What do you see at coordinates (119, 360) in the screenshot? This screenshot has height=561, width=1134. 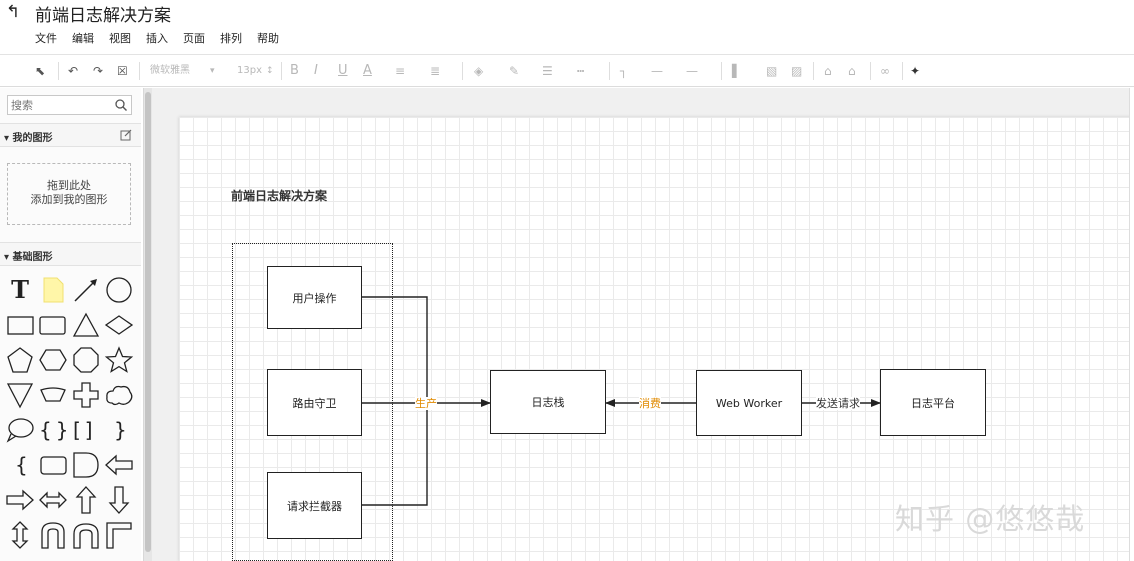 I see `star-shape-icon` at bounding box center [119, 360].